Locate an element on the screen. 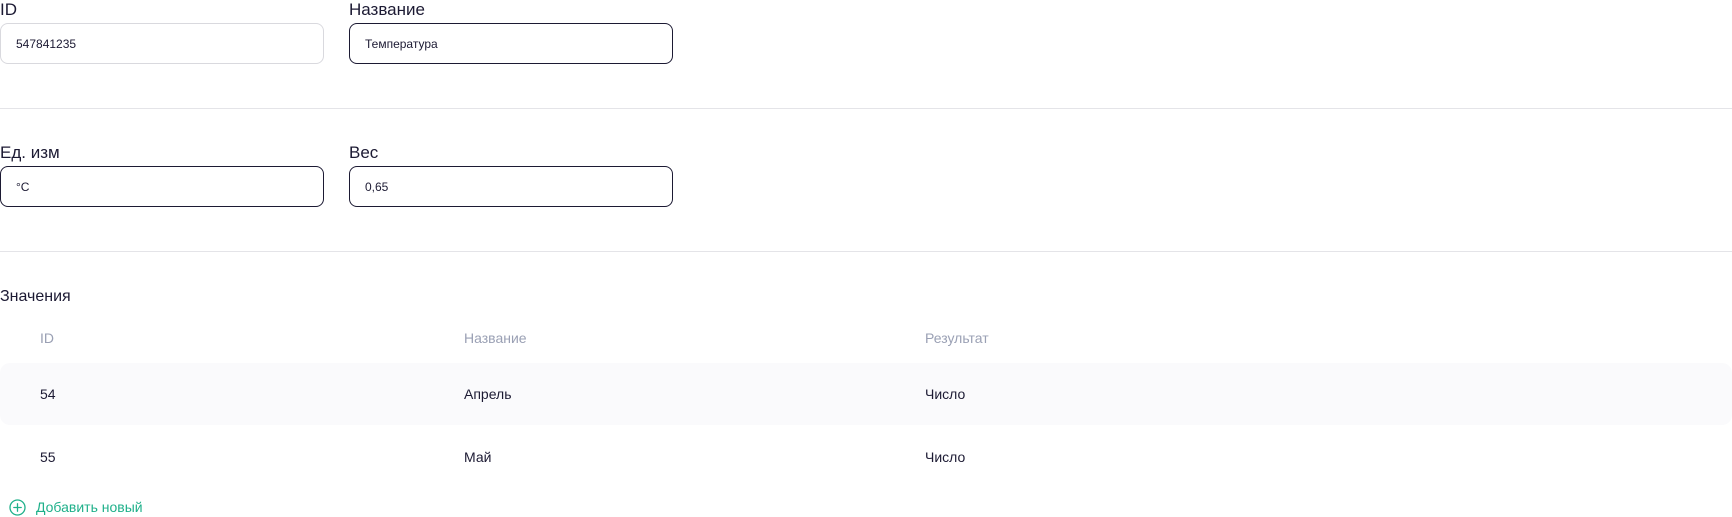 The height and width of the screenshot is (517, 1732). unit-field-group: Ед. изм is located at coordinates (162, 181).